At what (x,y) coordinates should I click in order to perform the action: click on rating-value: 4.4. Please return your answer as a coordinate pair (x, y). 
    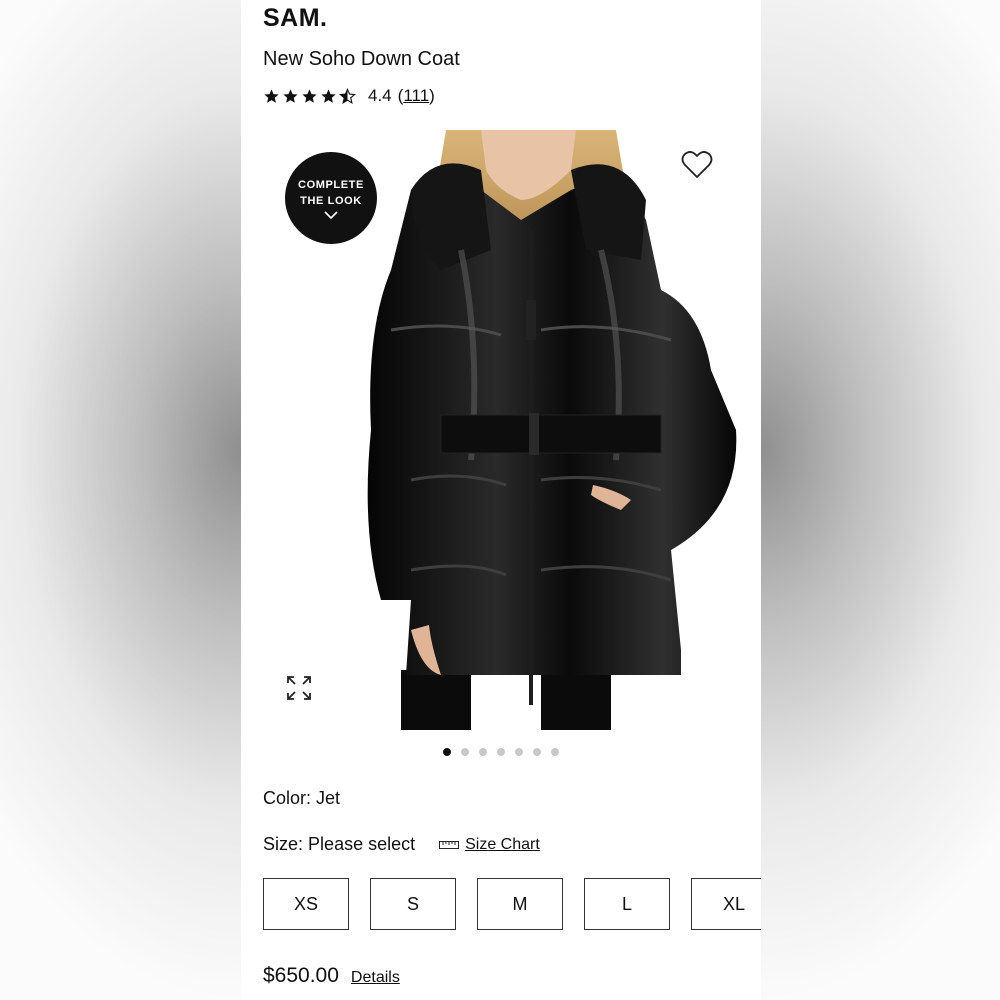
    Looking at the image, I should click on (380, 95).